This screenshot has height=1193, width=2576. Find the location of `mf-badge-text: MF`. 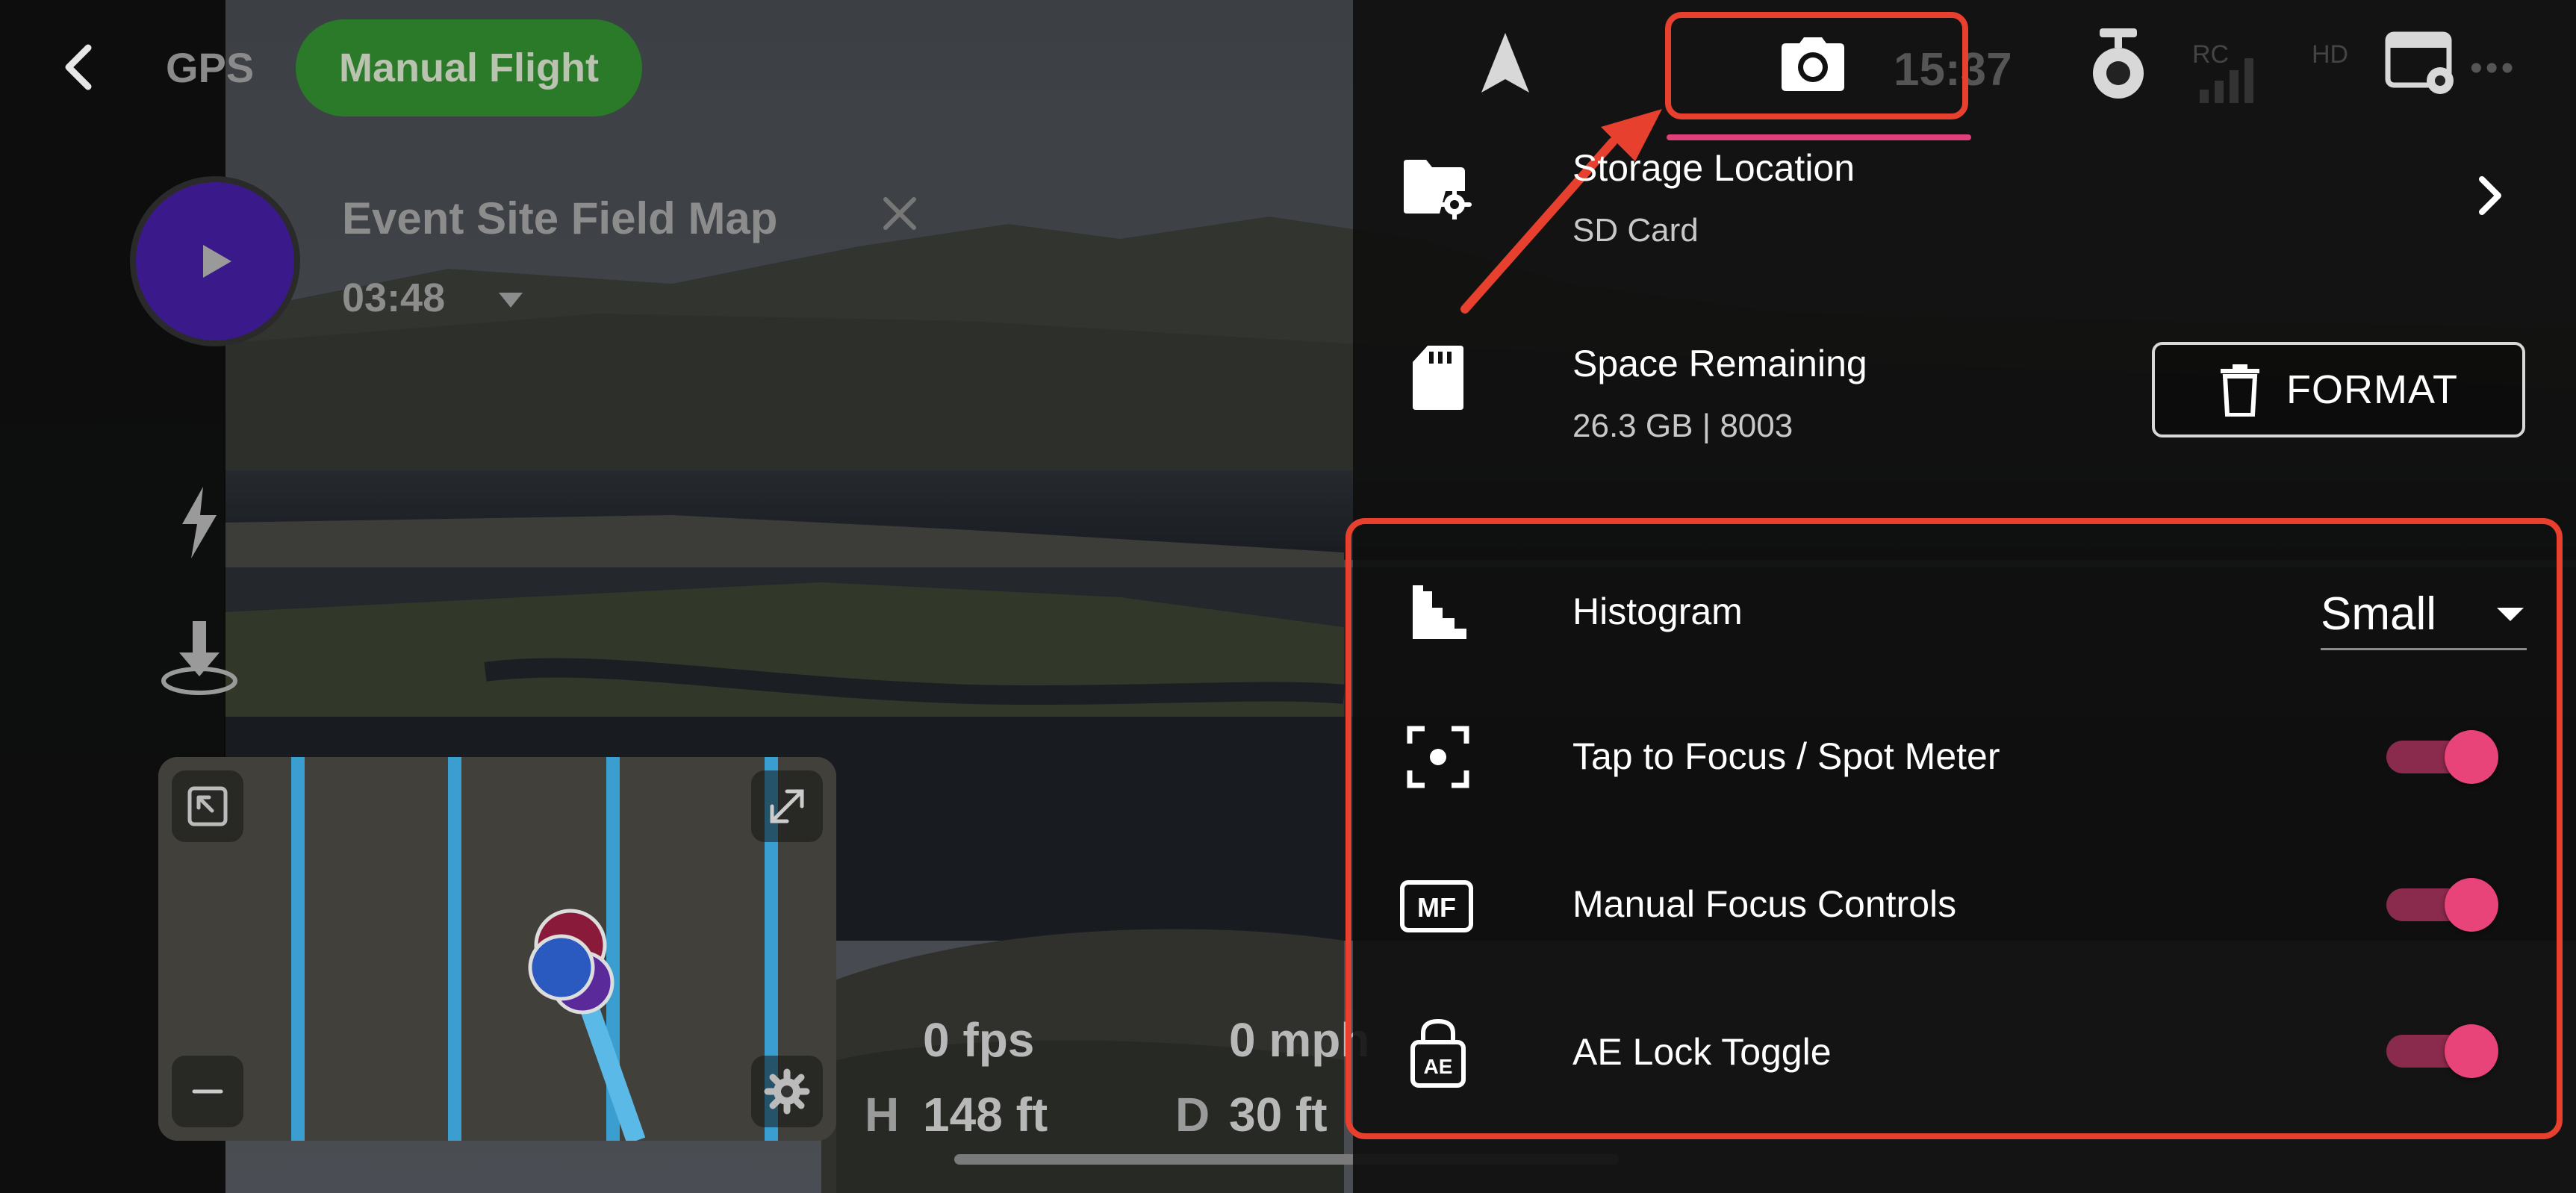

mf-badge-text: MF is located at coordinates (1436, 908).